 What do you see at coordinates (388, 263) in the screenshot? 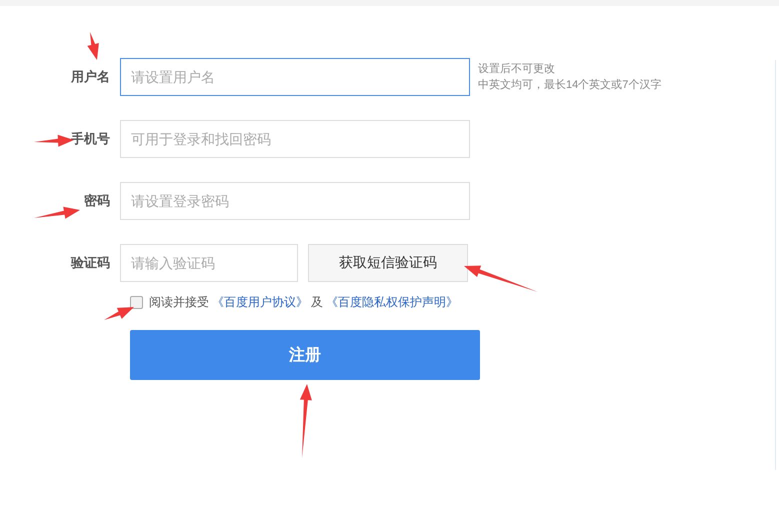
I see `get-code-button: 获取短信验证码` at bounding box center [388, 263].